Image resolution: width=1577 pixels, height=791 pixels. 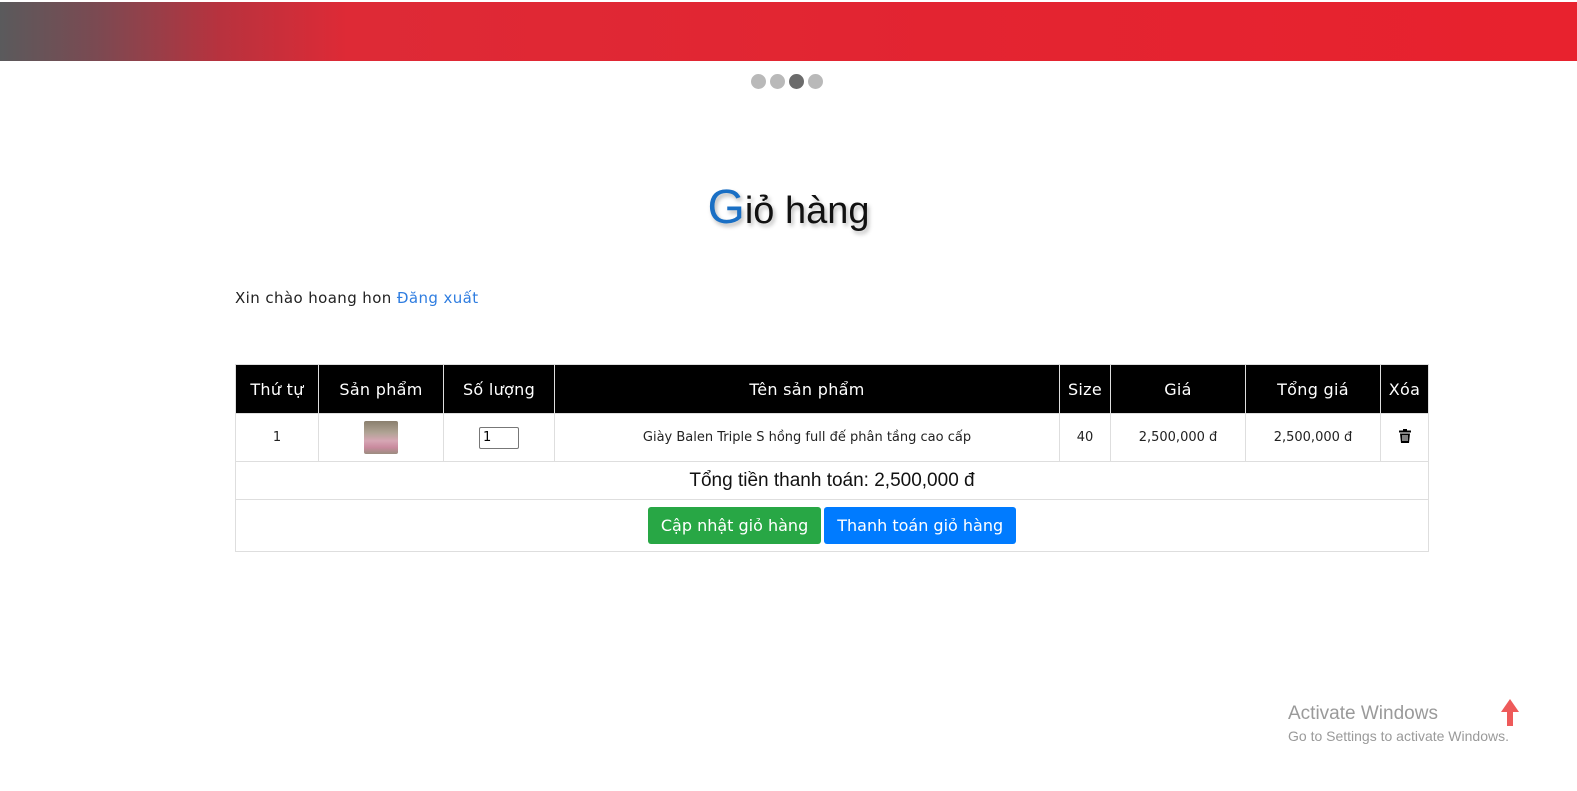 I want to click on watermark-line-1: Activate Windows, so click(x=1363, y=713).